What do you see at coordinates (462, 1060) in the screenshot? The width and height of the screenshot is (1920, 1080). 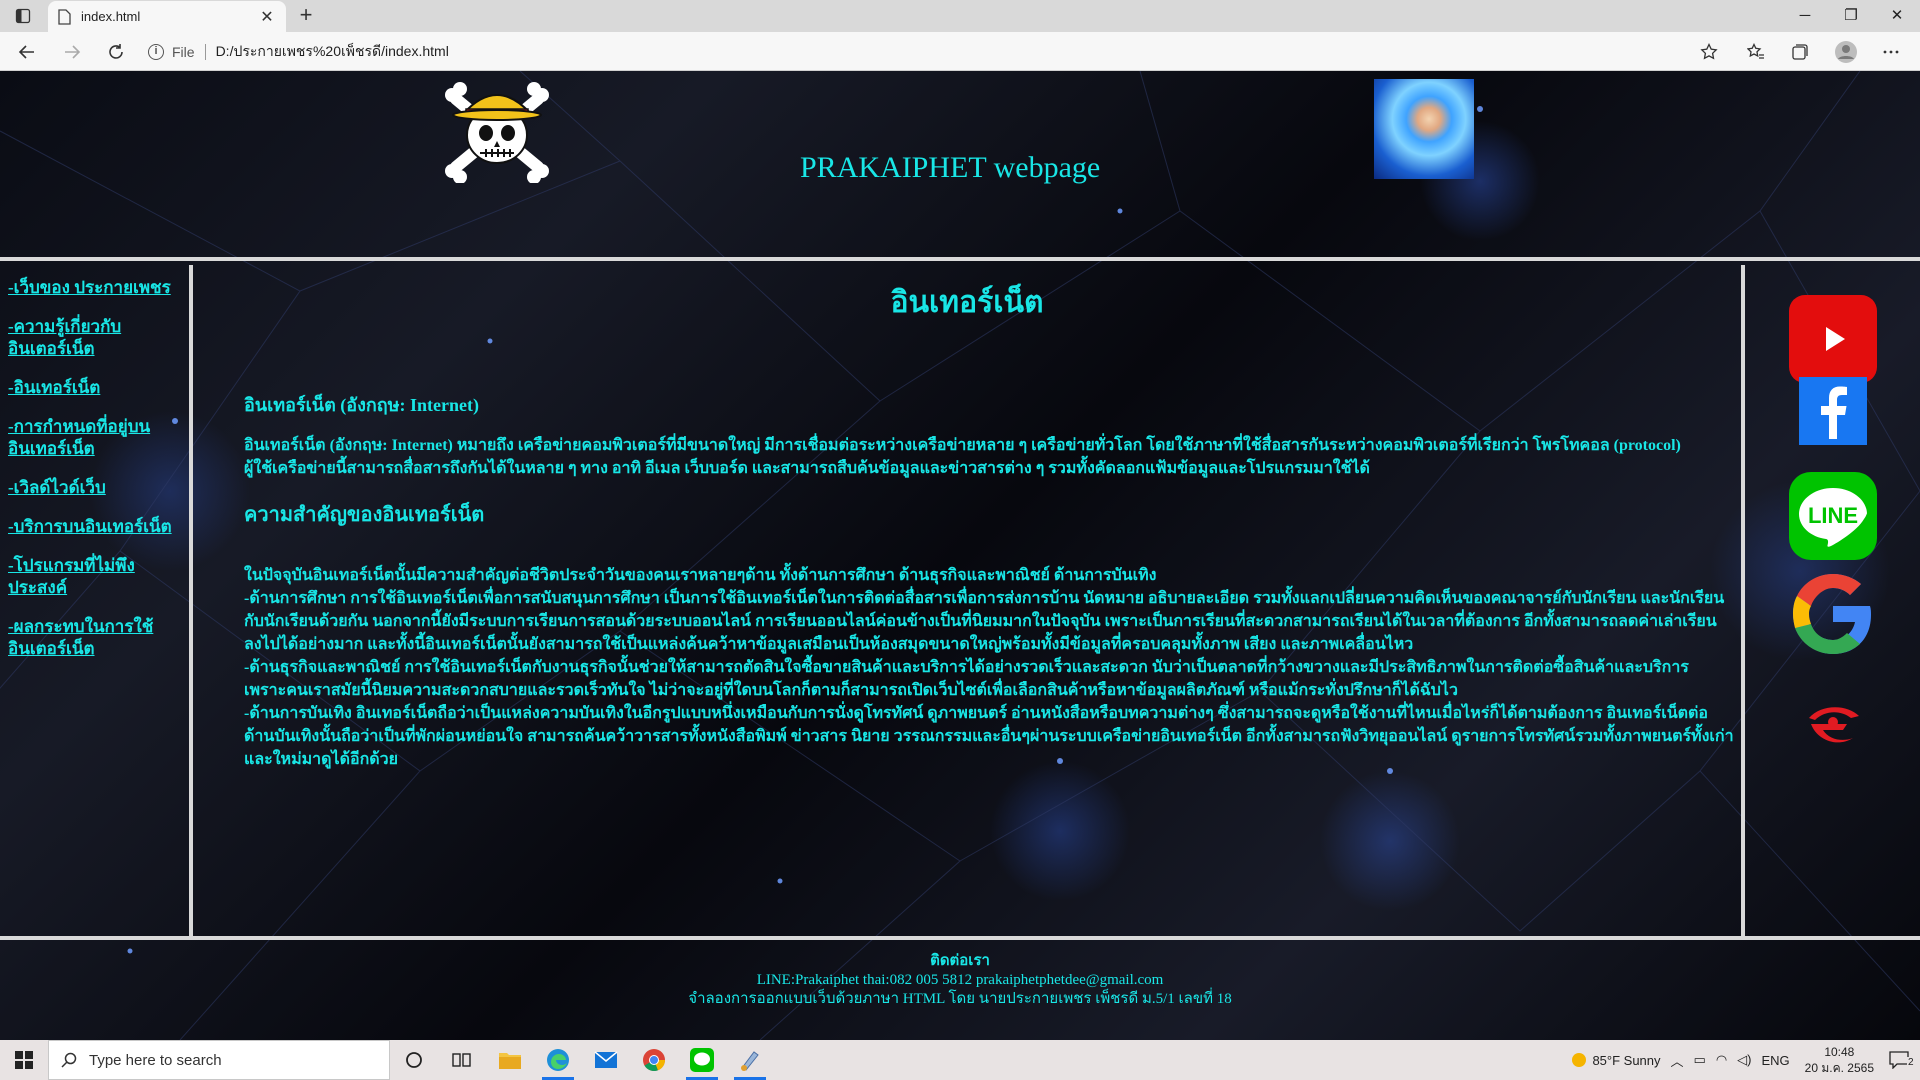 I see `task-view-button` at bounding box center [462, 1060].